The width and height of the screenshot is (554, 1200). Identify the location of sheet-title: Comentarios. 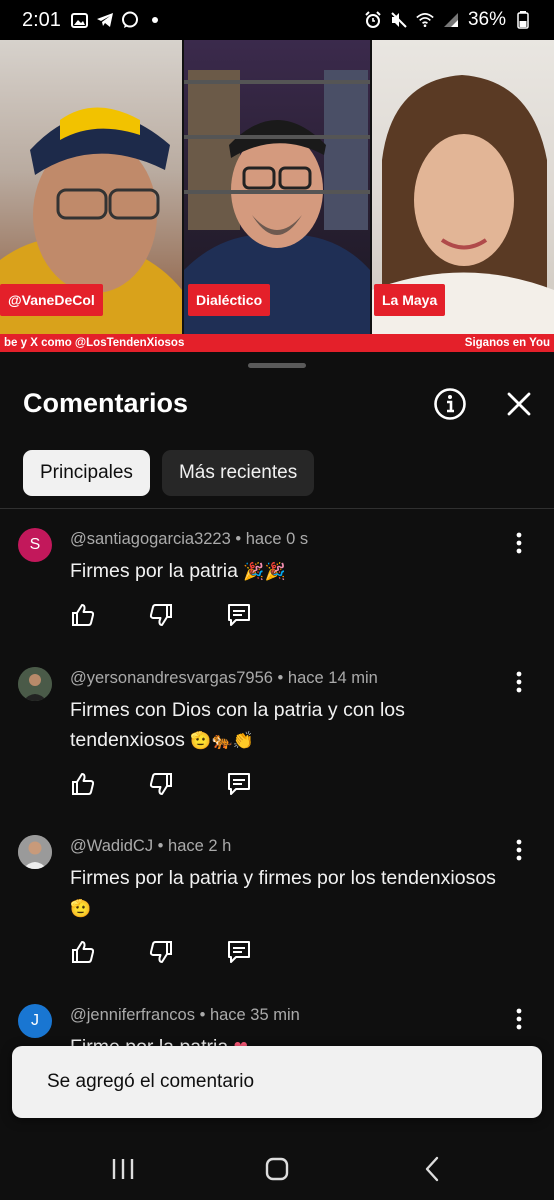
(106, 403).